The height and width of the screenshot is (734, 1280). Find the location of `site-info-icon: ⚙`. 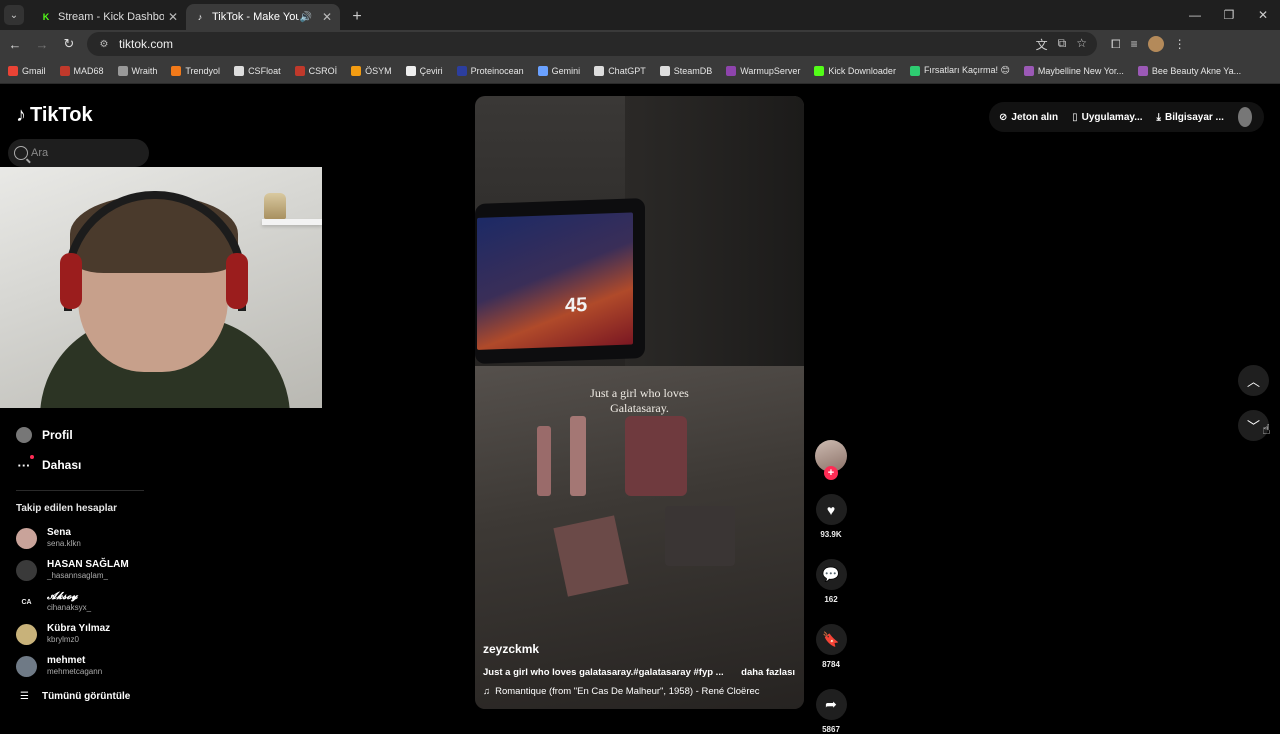

site-info-icon: ⚙ is located at coordinates (104, 44).